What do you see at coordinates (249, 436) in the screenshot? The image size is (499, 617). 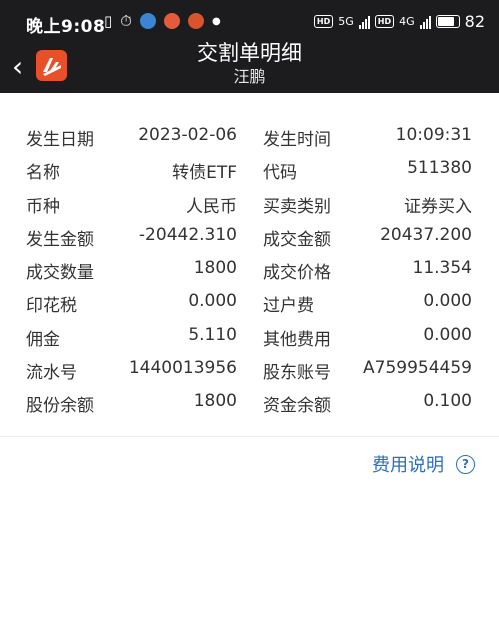 I see `section-divider` at bounding box center [249, 436].